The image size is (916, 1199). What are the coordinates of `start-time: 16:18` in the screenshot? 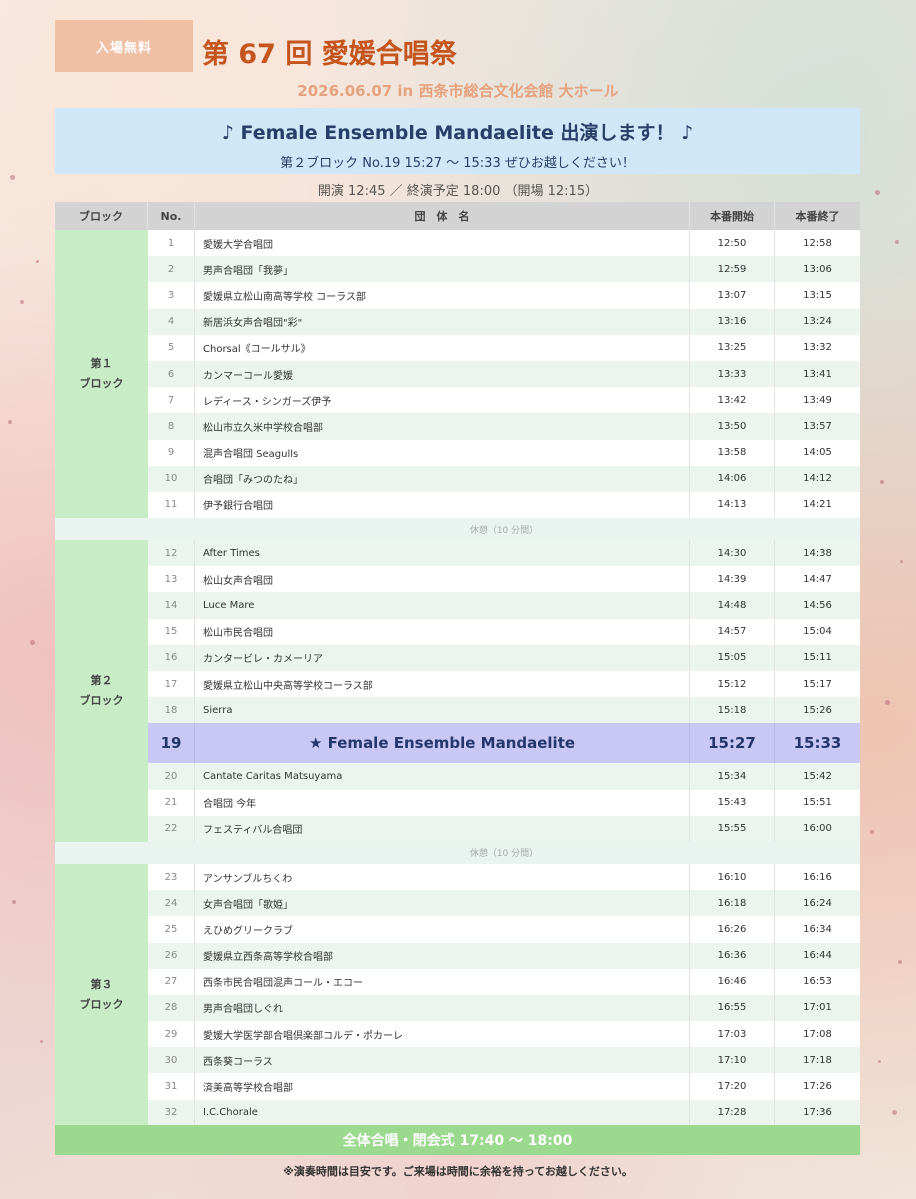 It's located at (732, 903).